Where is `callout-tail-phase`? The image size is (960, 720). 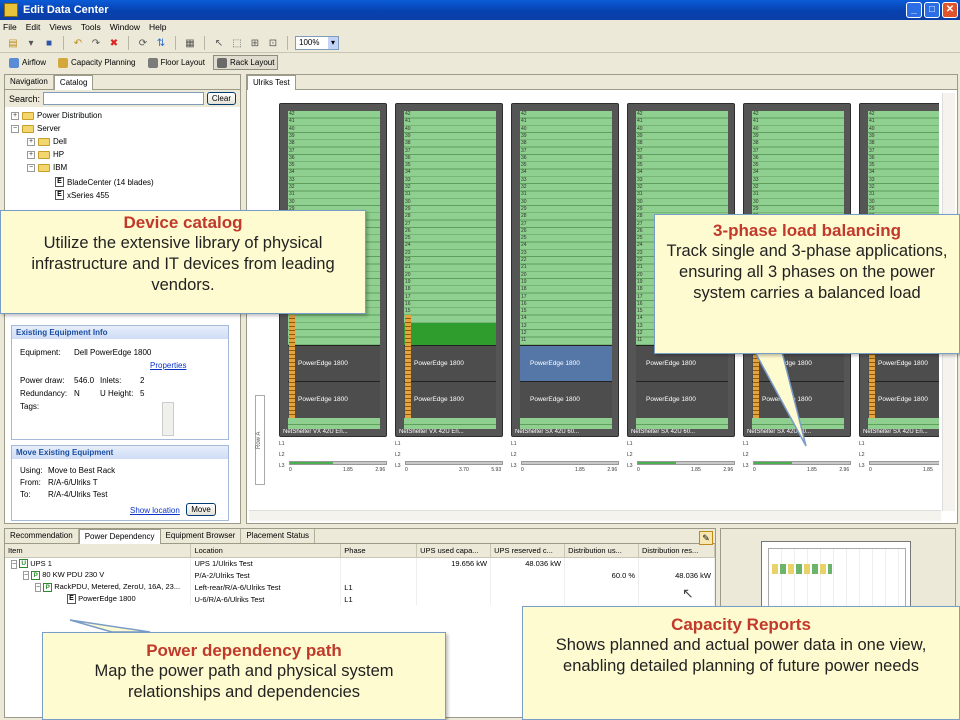 callout-tail-phase is located at coordinates (780, 399).